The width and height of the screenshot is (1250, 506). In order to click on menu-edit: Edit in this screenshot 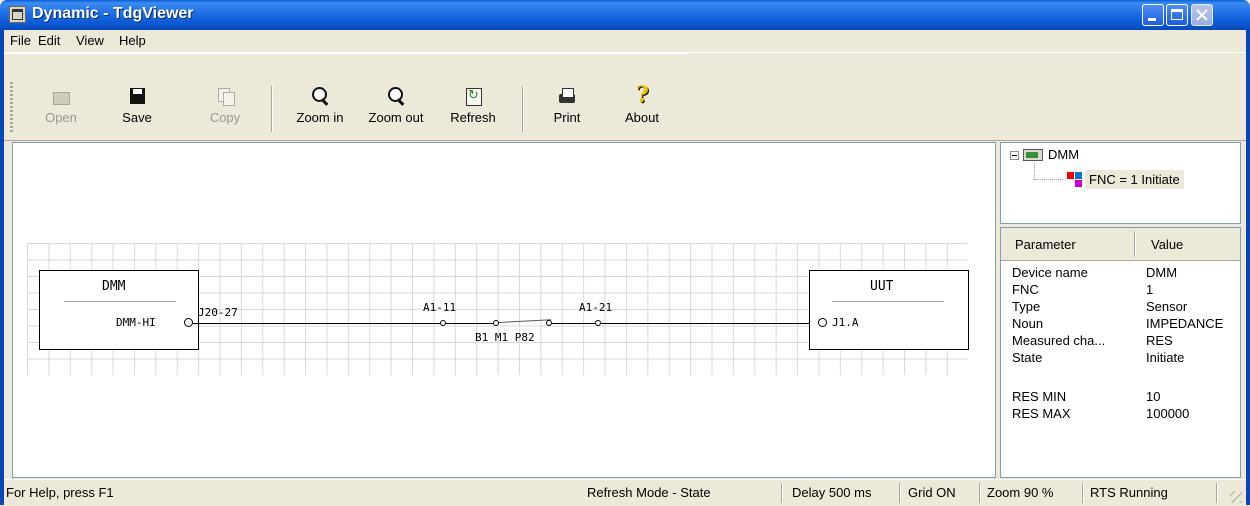, I will do `click(49, 40)`.